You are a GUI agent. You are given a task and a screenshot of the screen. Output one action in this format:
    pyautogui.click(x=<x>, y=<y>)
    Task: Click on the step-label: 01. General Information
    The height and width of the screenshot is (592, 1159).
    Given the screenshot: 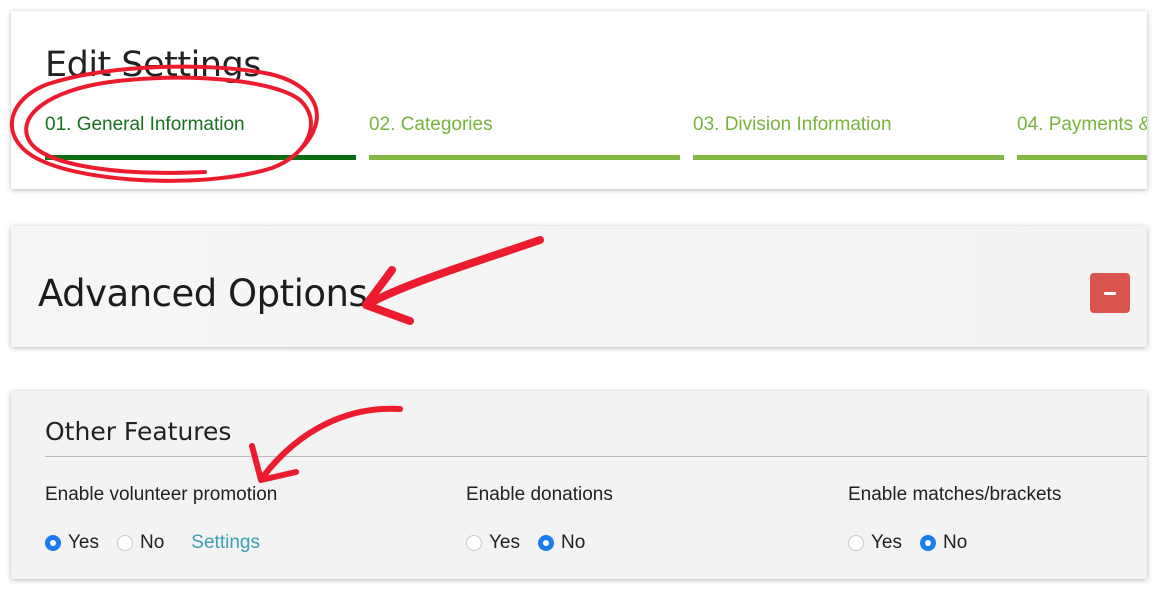 What is the action you would take?
    pyautogui.click(x=145, y=124)
    